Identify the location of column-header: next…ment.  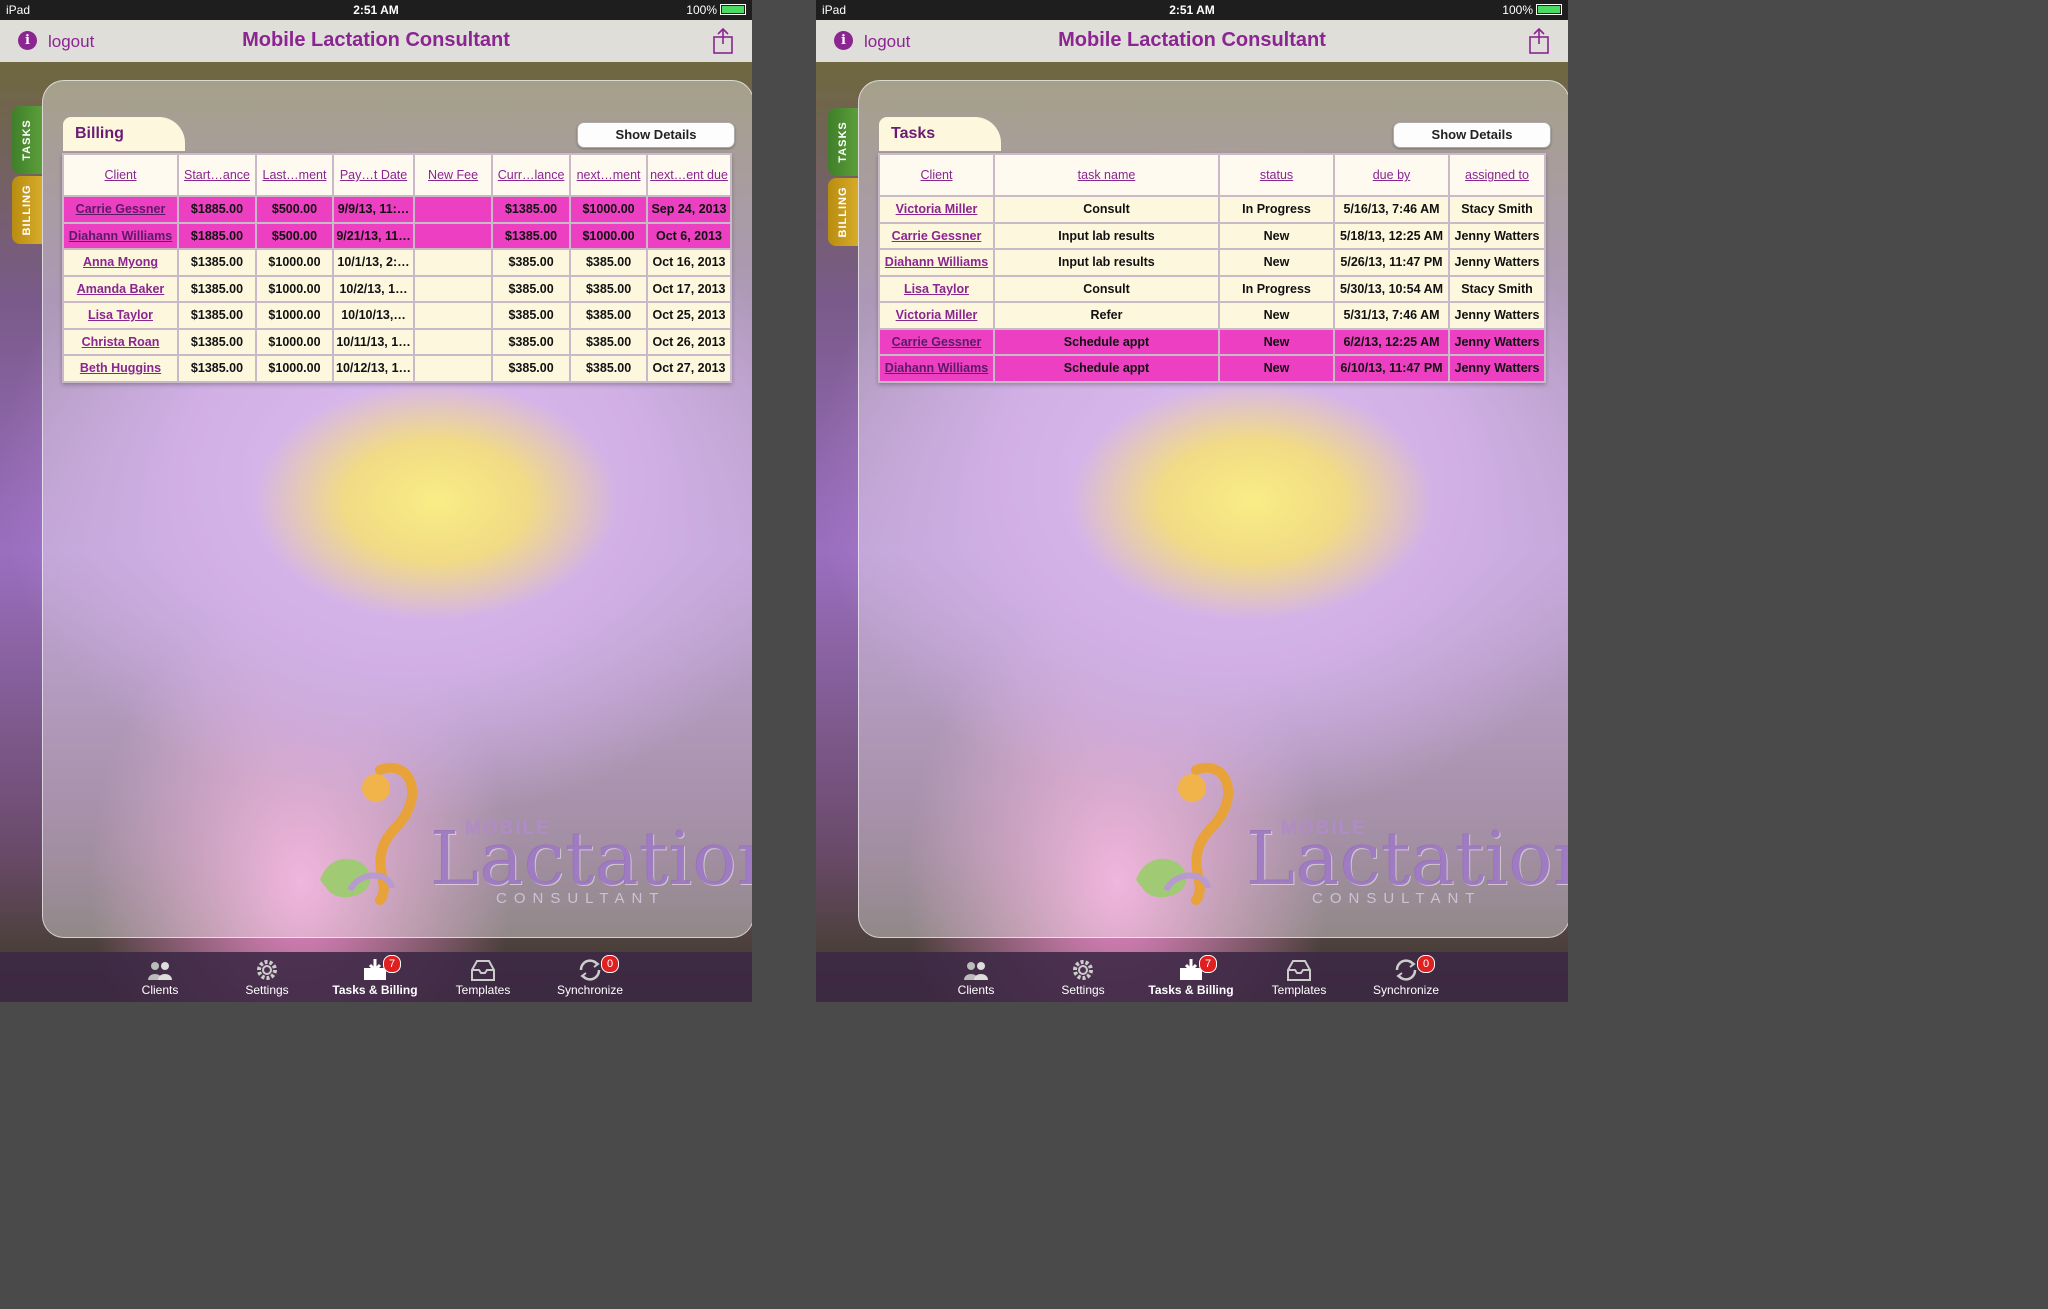
(609, 175).